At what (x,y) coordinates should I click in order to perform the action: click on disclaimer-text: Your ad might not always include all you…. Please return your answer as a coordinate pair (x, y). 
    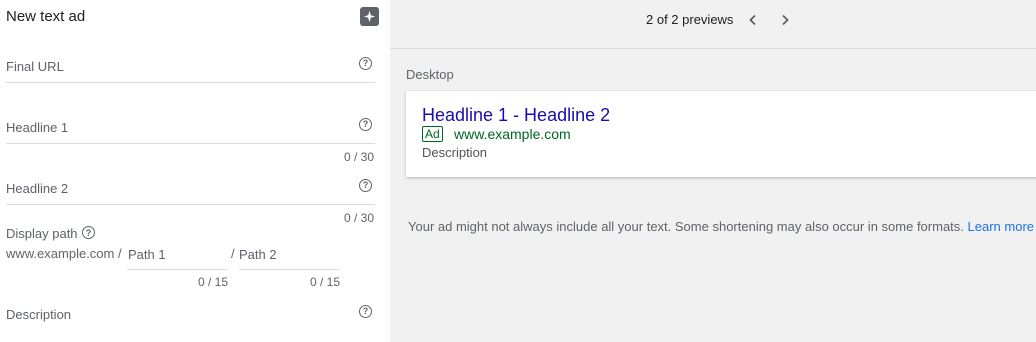
    Looking at the image, I should click on (686, 226).